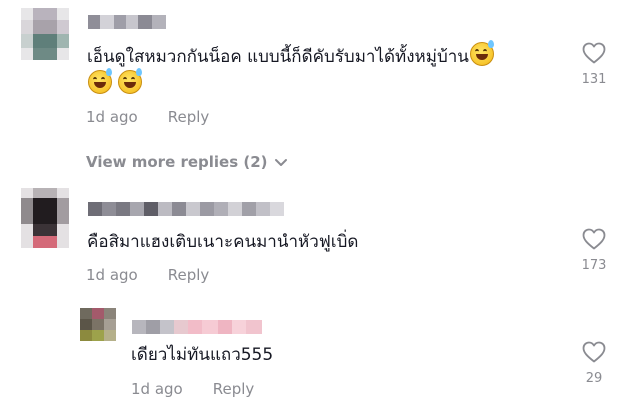  What do you see at coordinates (594, 363) in the screenshot?
I see `like-button: 29` at bounding box center [594, 363].